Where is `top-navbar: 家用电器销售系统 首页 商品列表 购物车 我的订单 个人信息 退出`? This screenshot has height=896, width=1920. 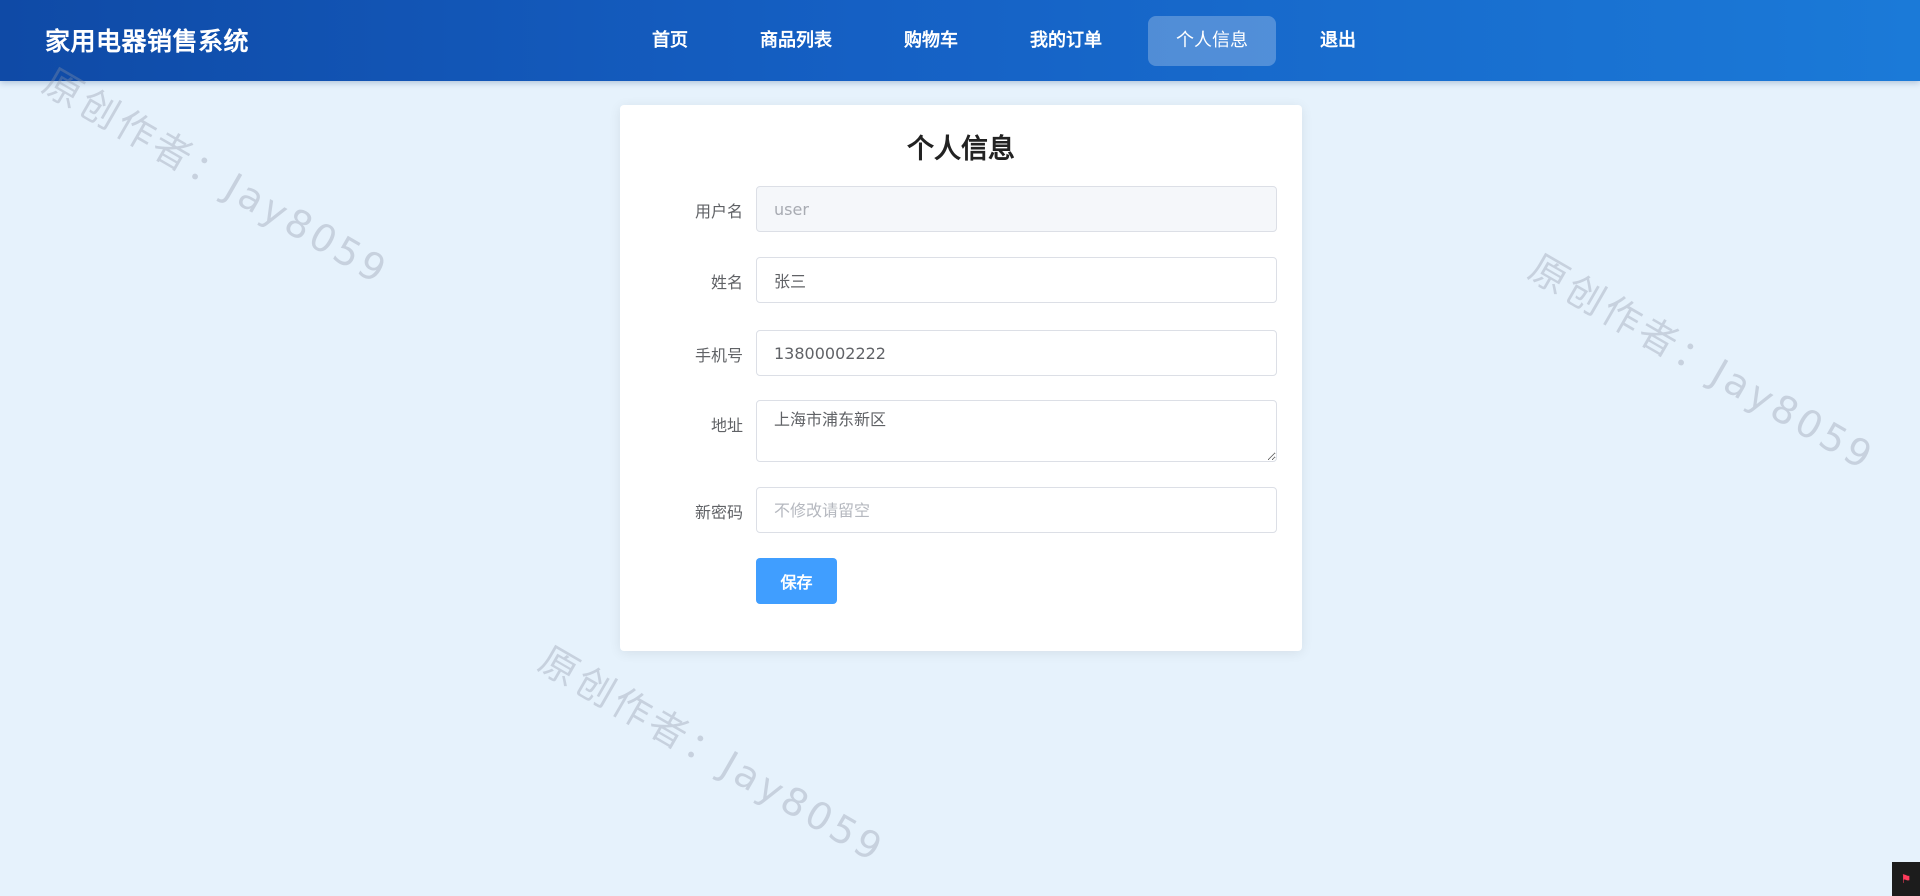
top-navbar: 家用电器销售系统 首页 商品列表 购物车 我的订单 个人信息 退出 is located at coordinates (960, 40).